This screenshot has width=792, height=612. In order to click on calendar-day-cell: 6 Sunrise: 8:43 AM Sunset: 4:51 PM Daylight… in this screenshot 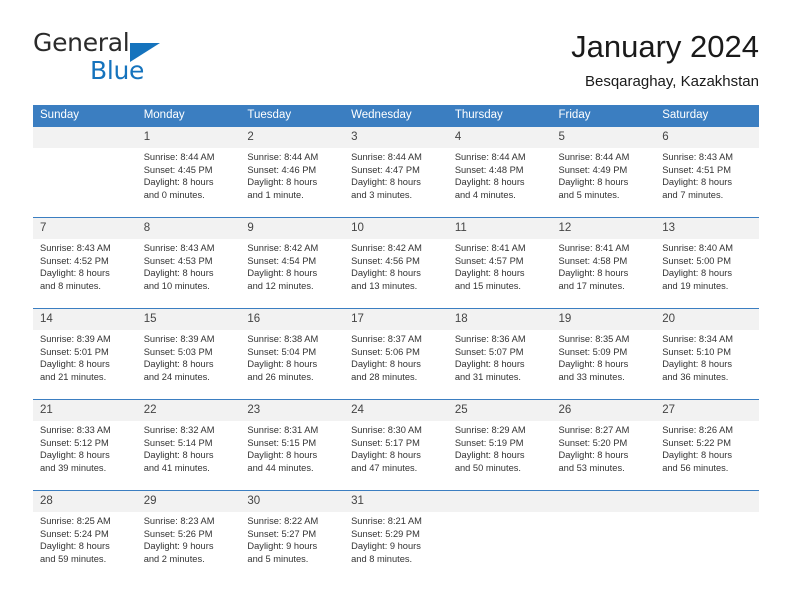, I will do `click(707, 172)`.